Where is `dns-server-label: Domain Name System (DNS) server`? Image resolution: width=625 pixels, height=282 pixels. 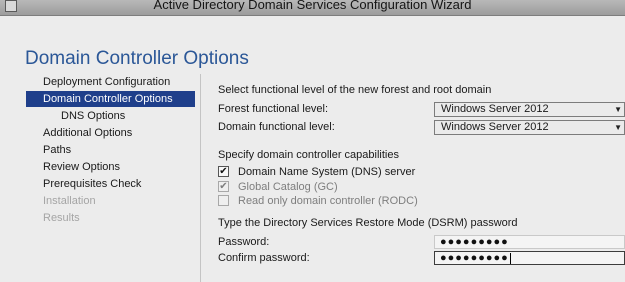 dns-server-label: Domain Name System (DNS) server is located at coordinates (327, 172).